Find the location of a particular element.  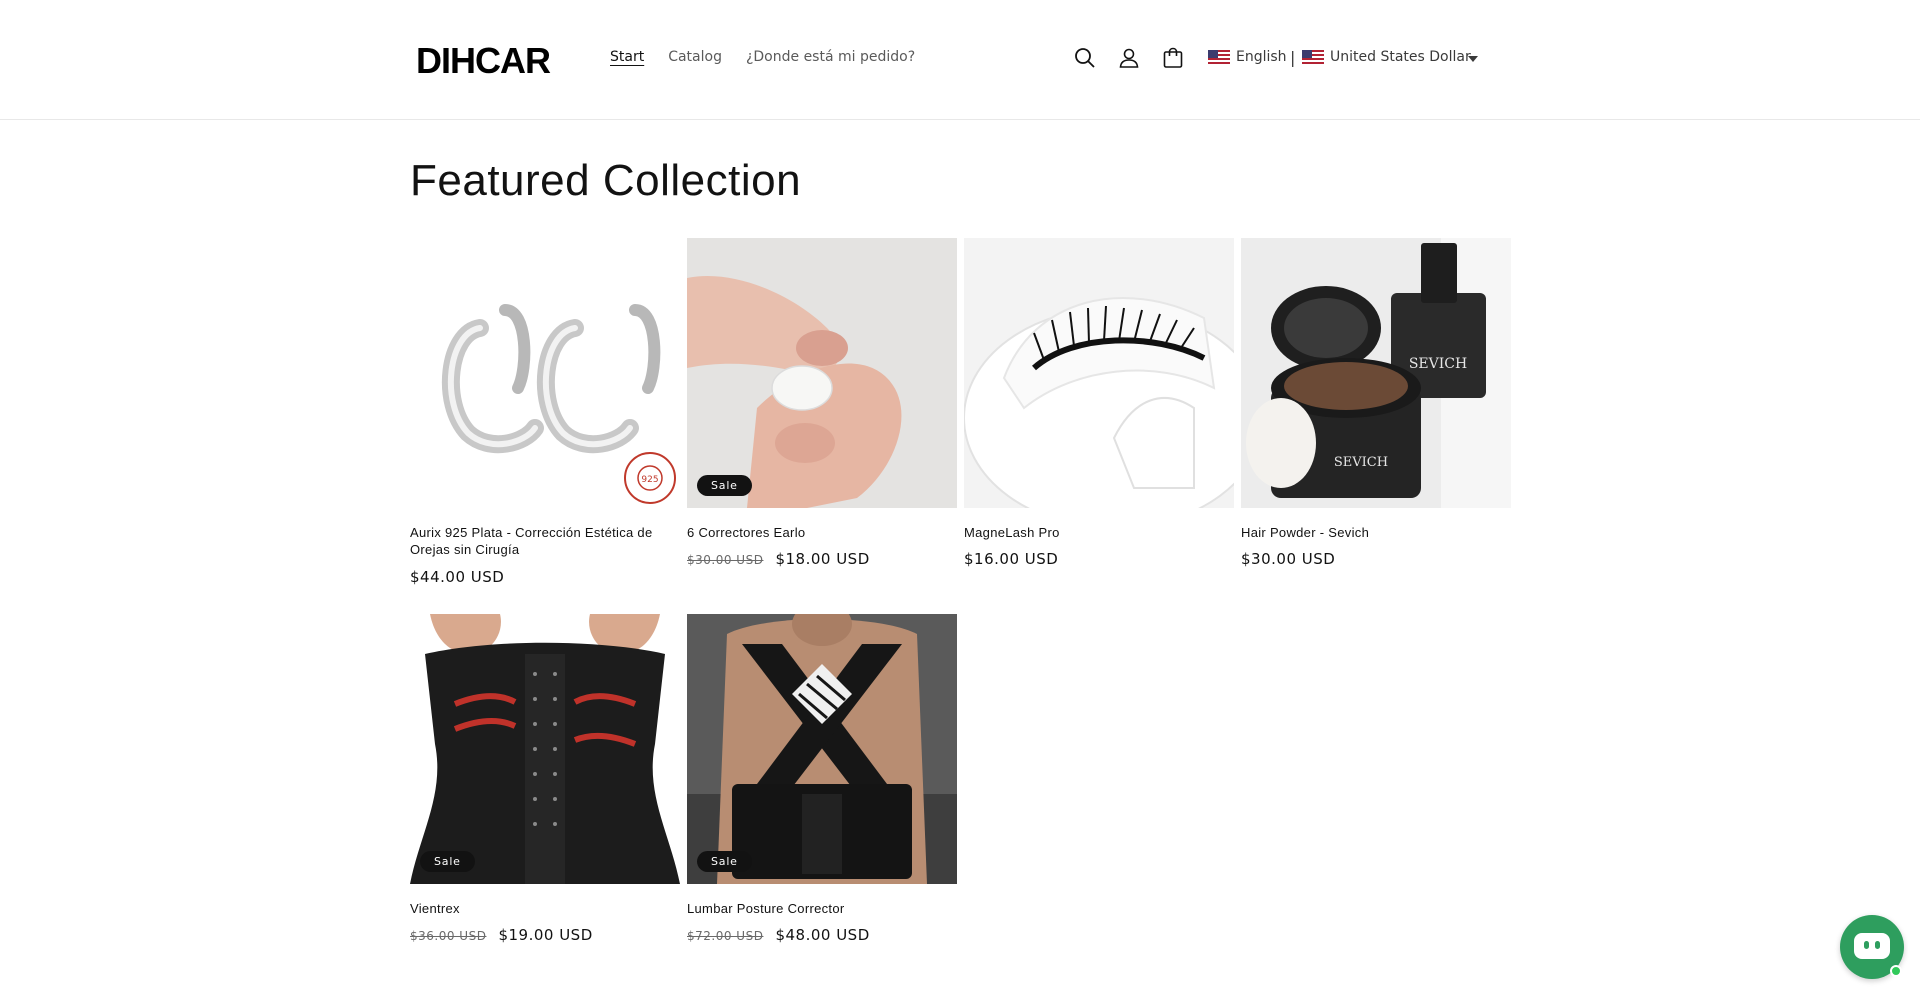

product-price: $36.00 USD $19.00 USD is located at coordinates (501, 935).